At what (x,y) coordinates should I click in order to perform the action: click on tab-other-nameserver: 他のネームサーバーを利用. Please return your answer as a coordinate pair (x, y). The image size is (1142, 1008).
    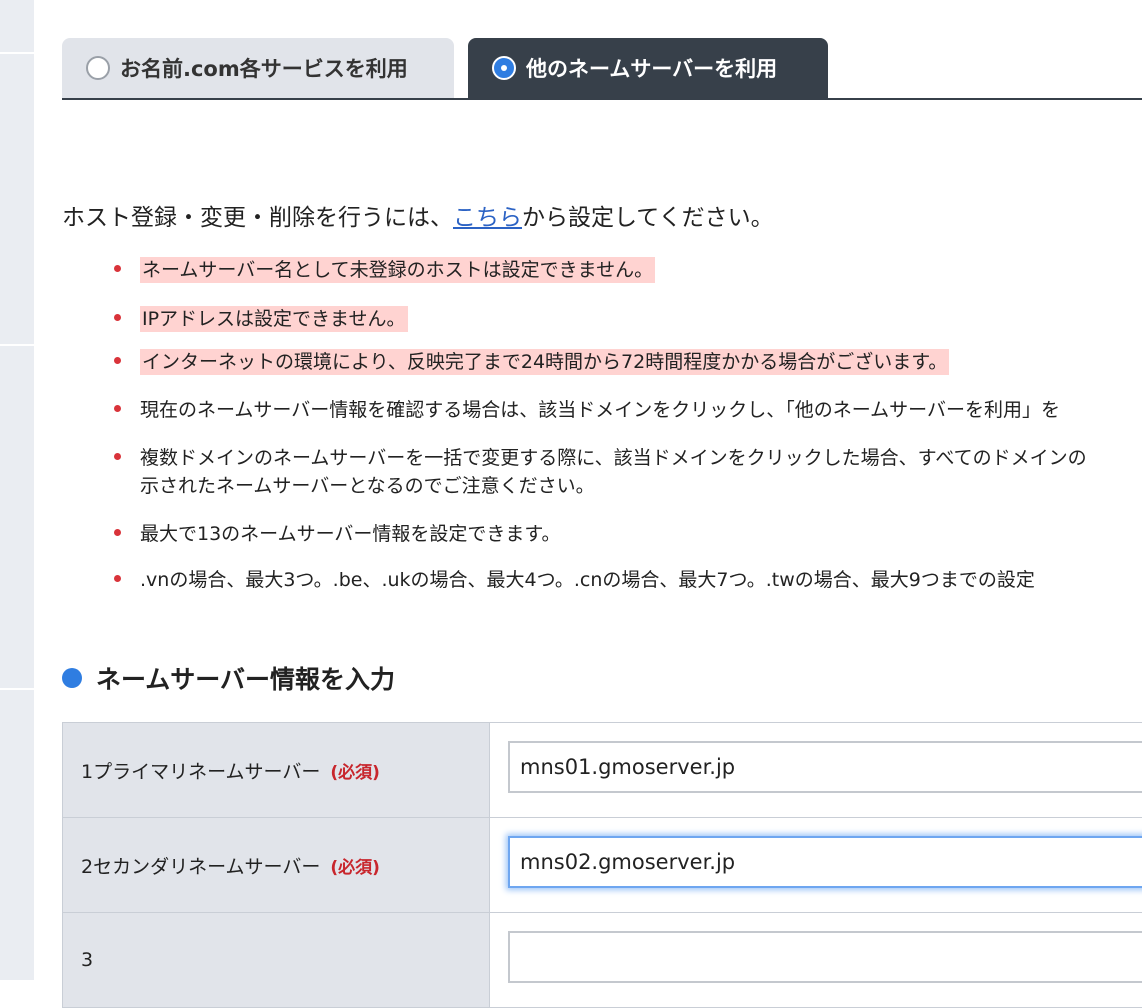
    Looking at the image, I should click on (648, 68).